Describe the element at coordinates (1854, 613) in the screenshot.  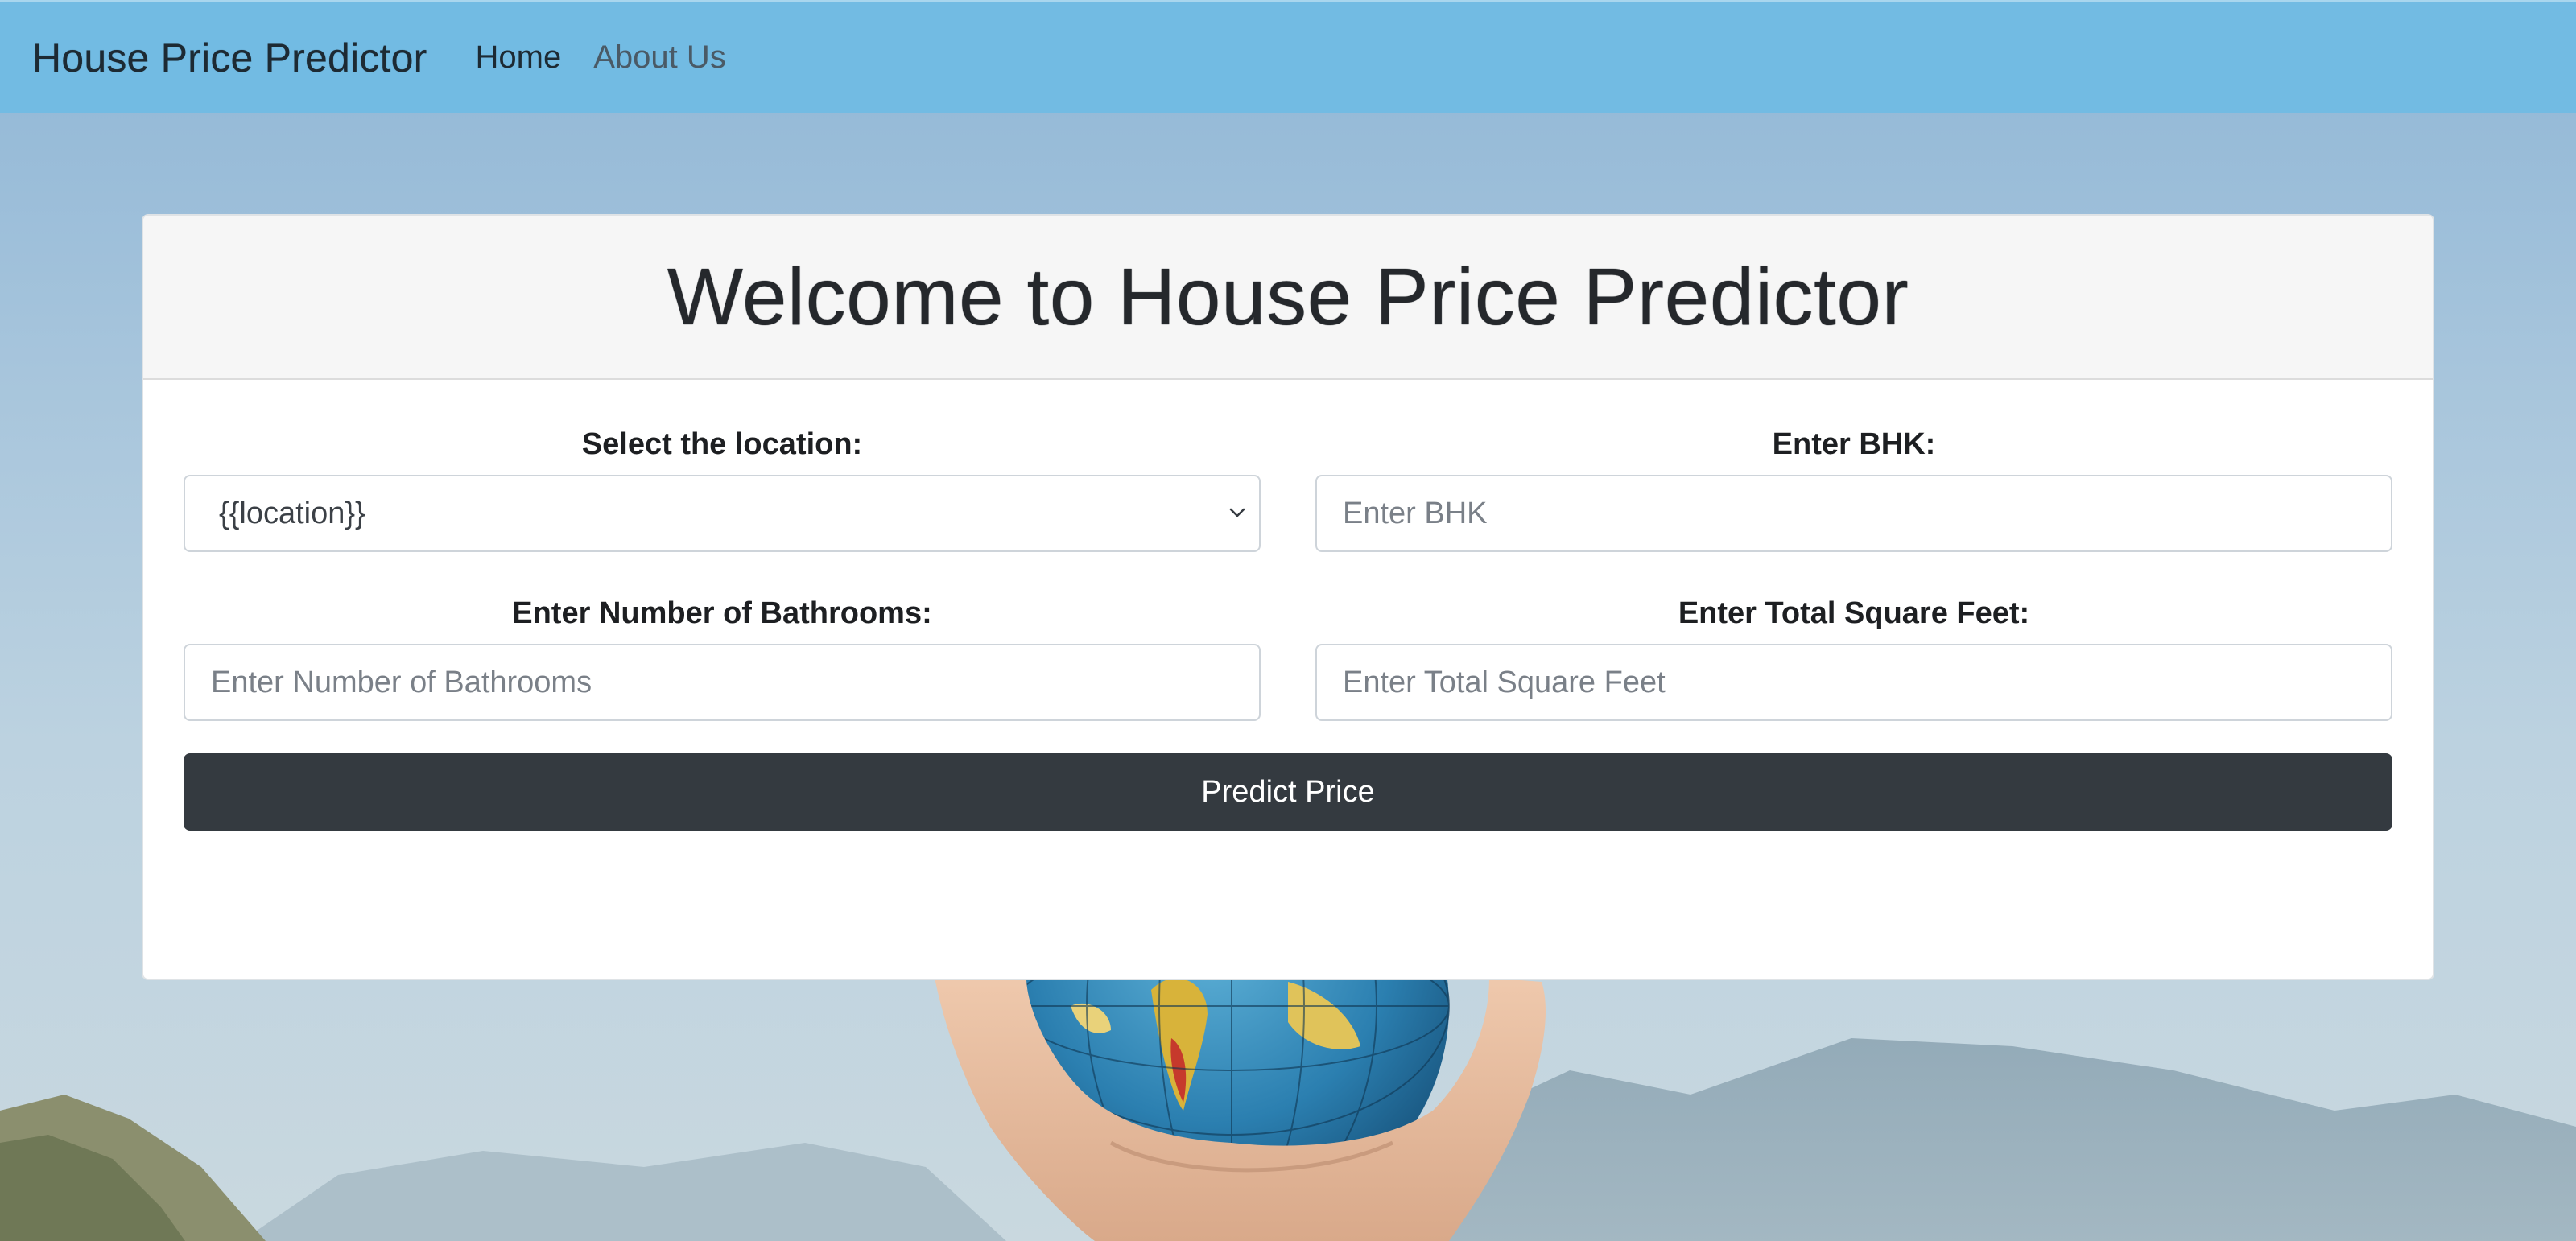
I see `sqft-label: Enter Total Square Feet:` at that location.